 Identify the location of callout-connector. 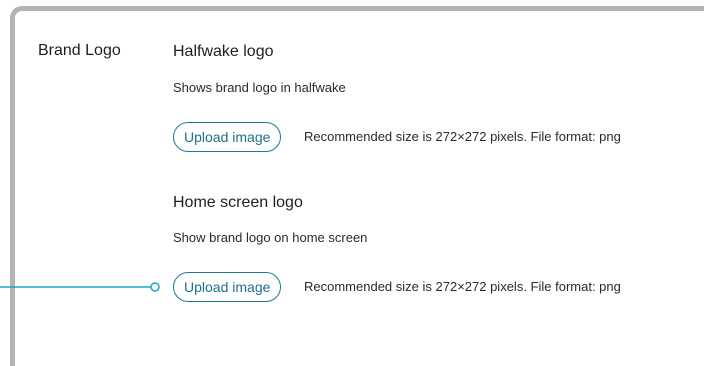
(80, 287).